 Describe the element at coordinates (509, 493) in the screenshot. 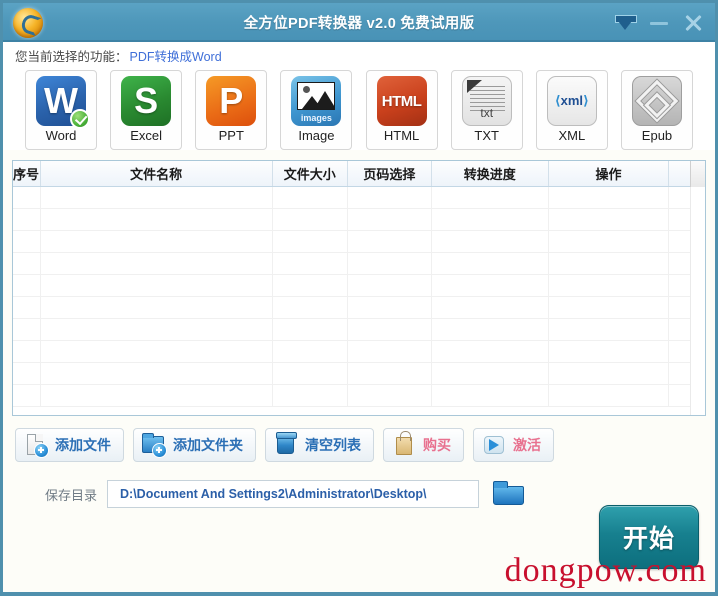

I see `folder-icon` at that location.